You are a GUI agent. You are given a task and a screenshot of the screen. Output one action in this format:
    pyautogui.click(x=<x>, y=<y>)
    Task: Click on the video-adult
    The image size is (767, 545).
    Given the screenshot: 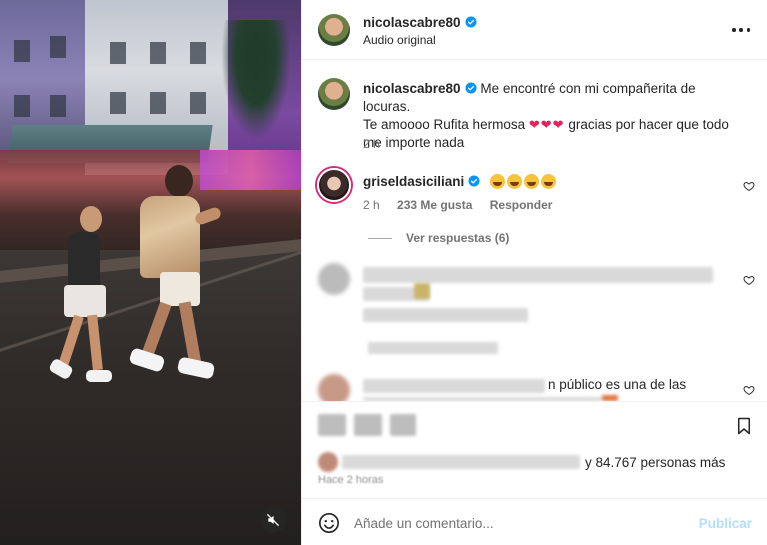 What is the action you would take?
    pyautogui.click(x=170, y=237)
    